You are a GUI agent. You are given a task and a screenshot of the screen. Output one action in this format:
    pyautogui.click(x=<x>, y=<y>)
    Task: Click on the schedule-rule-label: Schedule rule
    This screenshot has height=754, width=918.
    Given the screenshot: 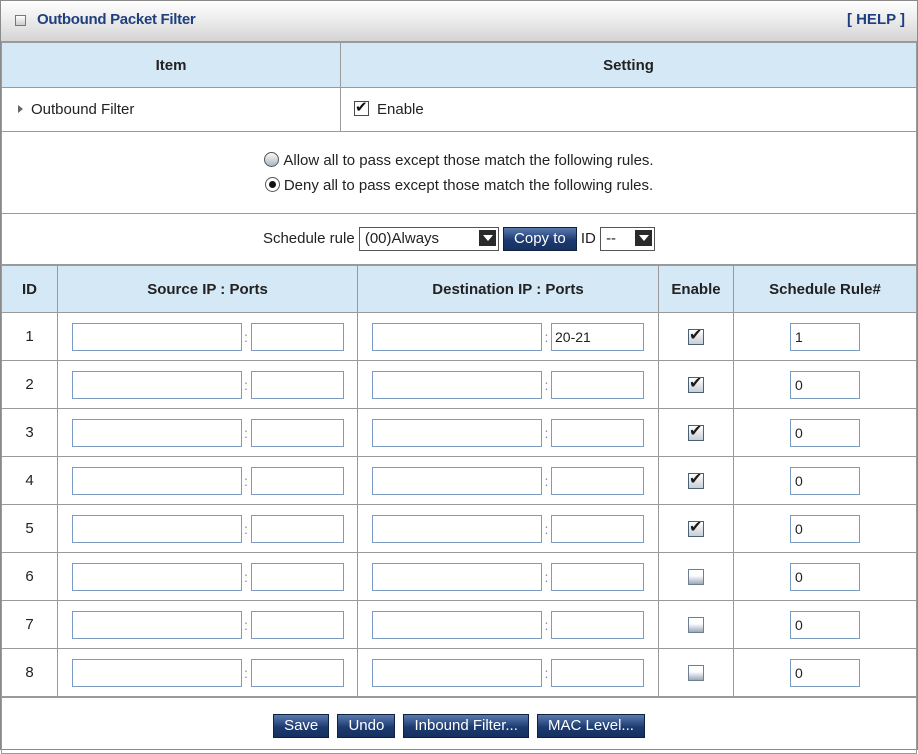 What is the action you would take?
    pyautogui.click(x=308, y=238)
    